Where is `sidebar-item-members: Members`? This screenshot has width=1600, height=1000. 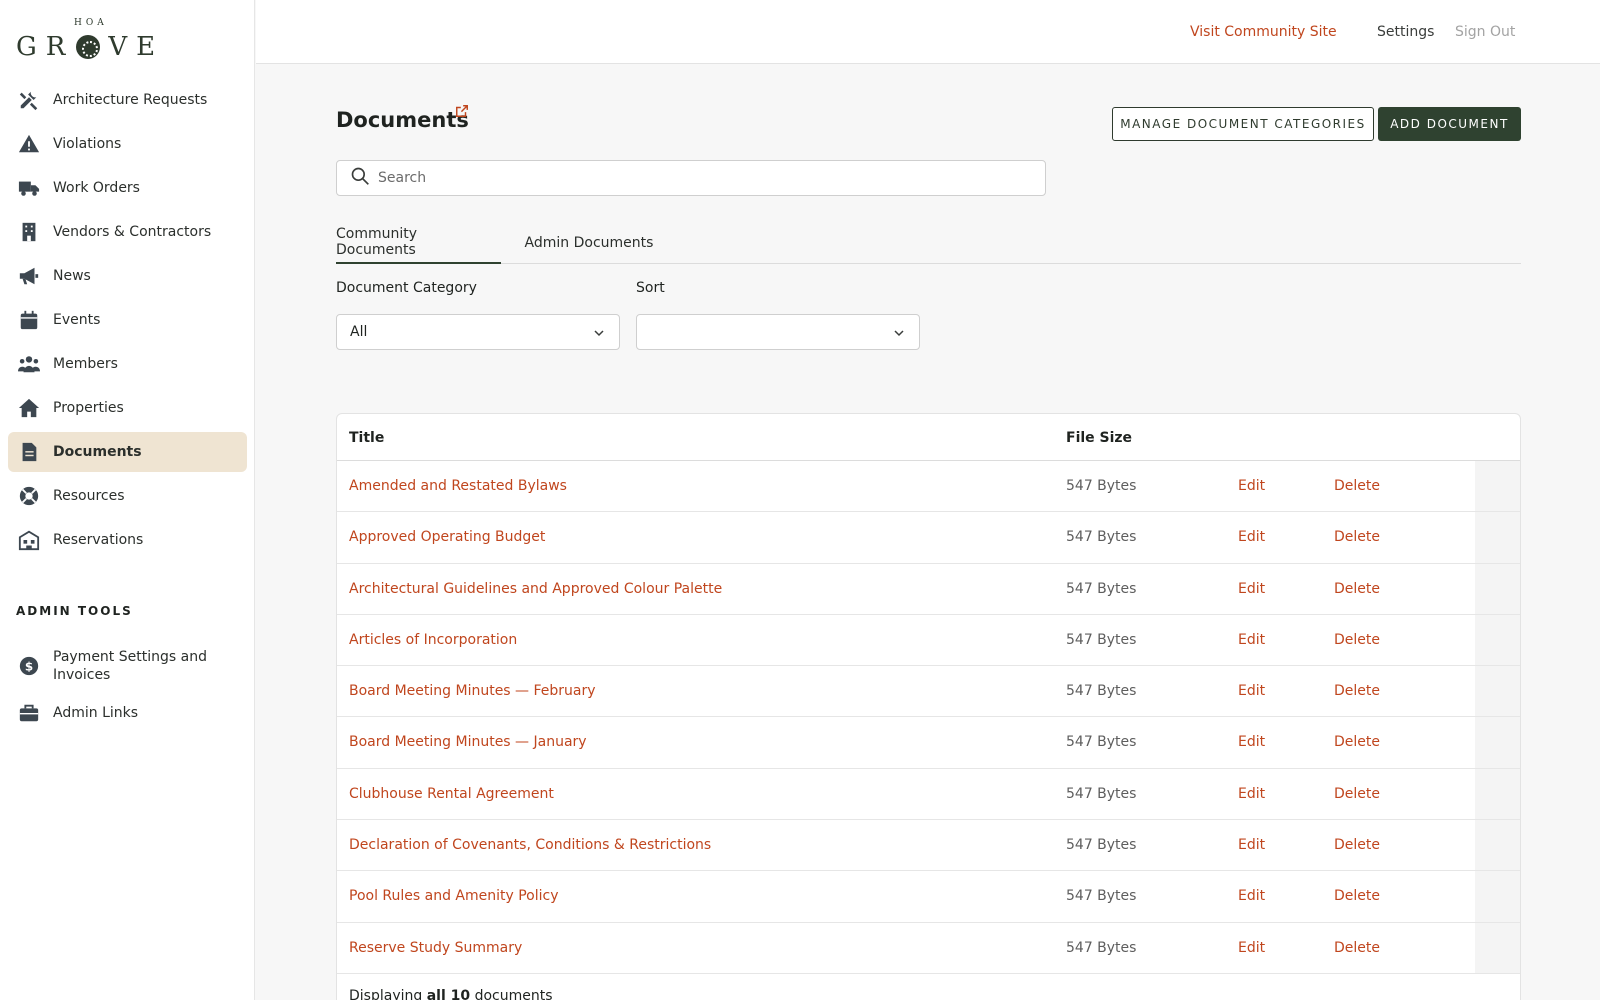
sidebar-item-members: Members is located at coordinates (127, 364).